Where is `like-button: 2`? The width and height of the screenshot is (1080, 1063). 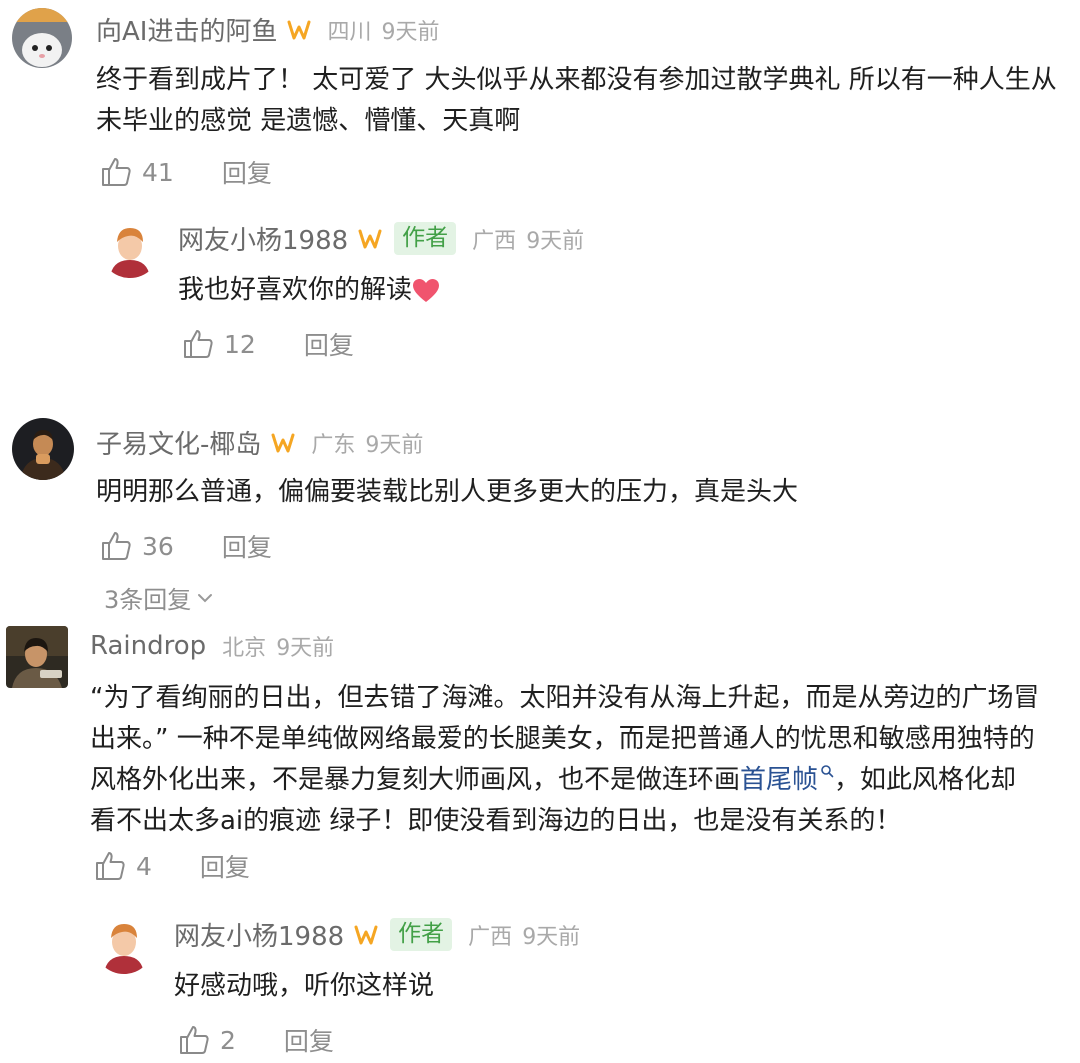 like-button: 2 is located at coordinates (207, 1040).